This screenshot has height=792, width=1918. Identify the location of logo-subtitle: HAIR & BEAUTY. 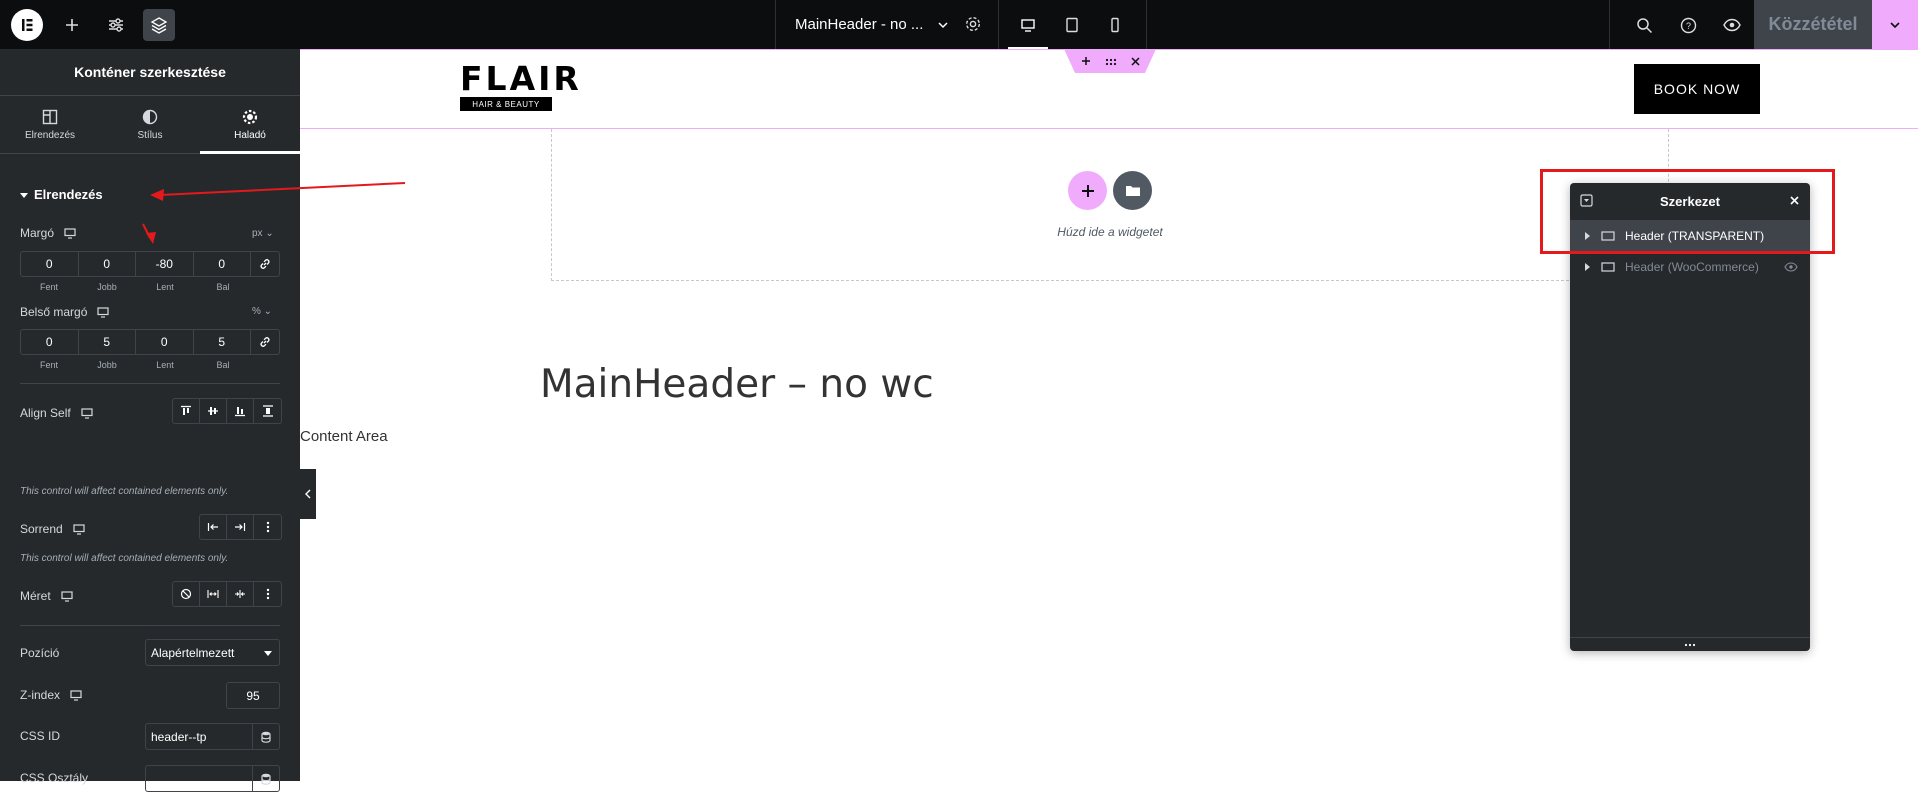
(506, 104).